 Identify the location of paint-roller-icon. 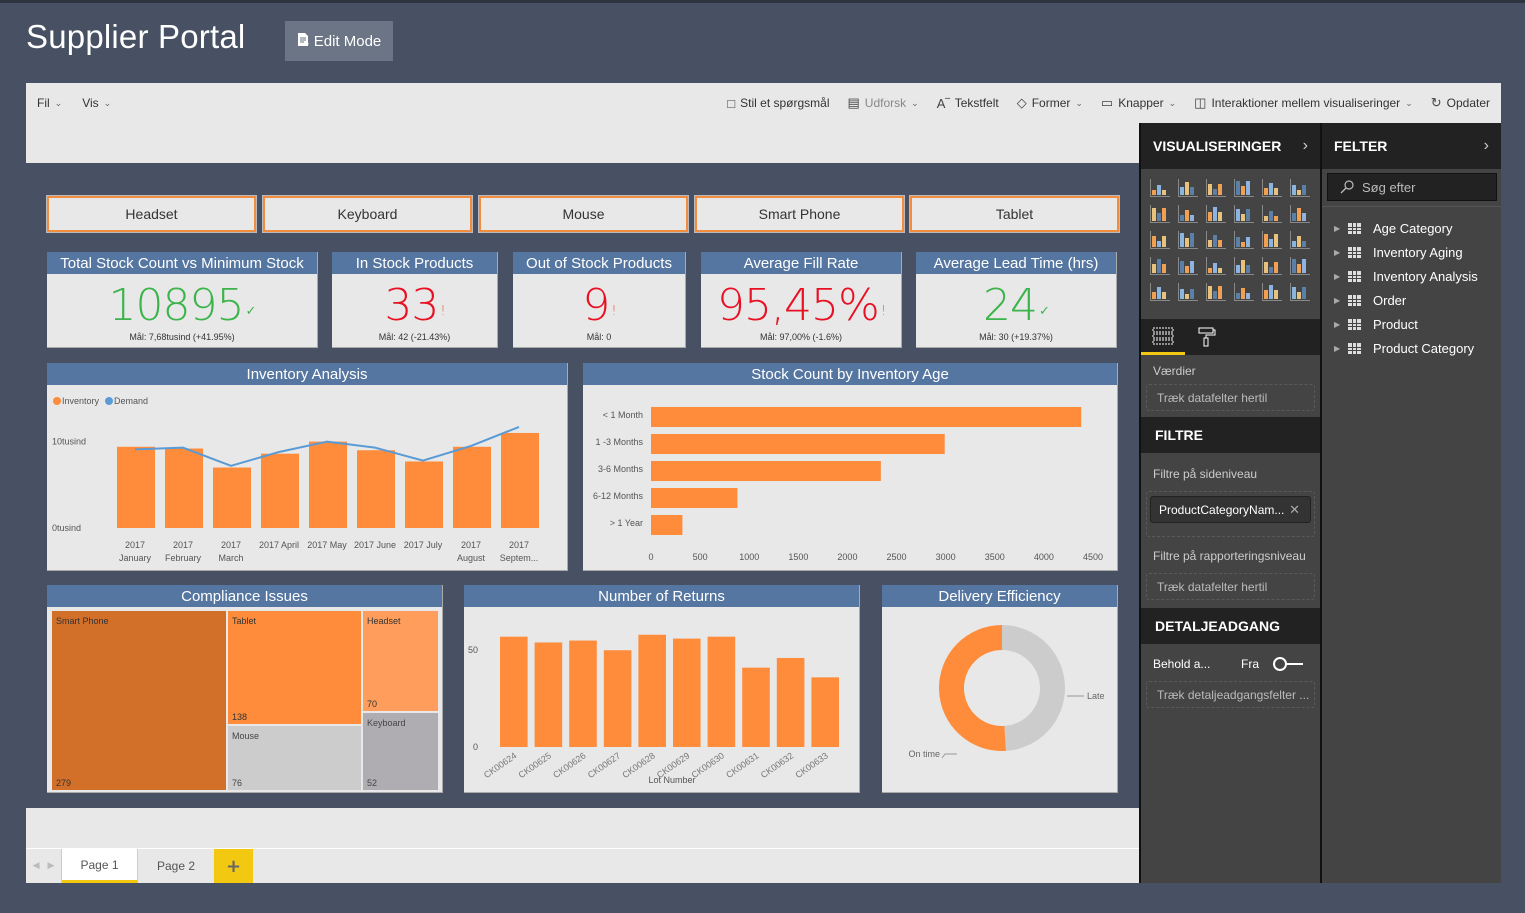
(1207, 337).